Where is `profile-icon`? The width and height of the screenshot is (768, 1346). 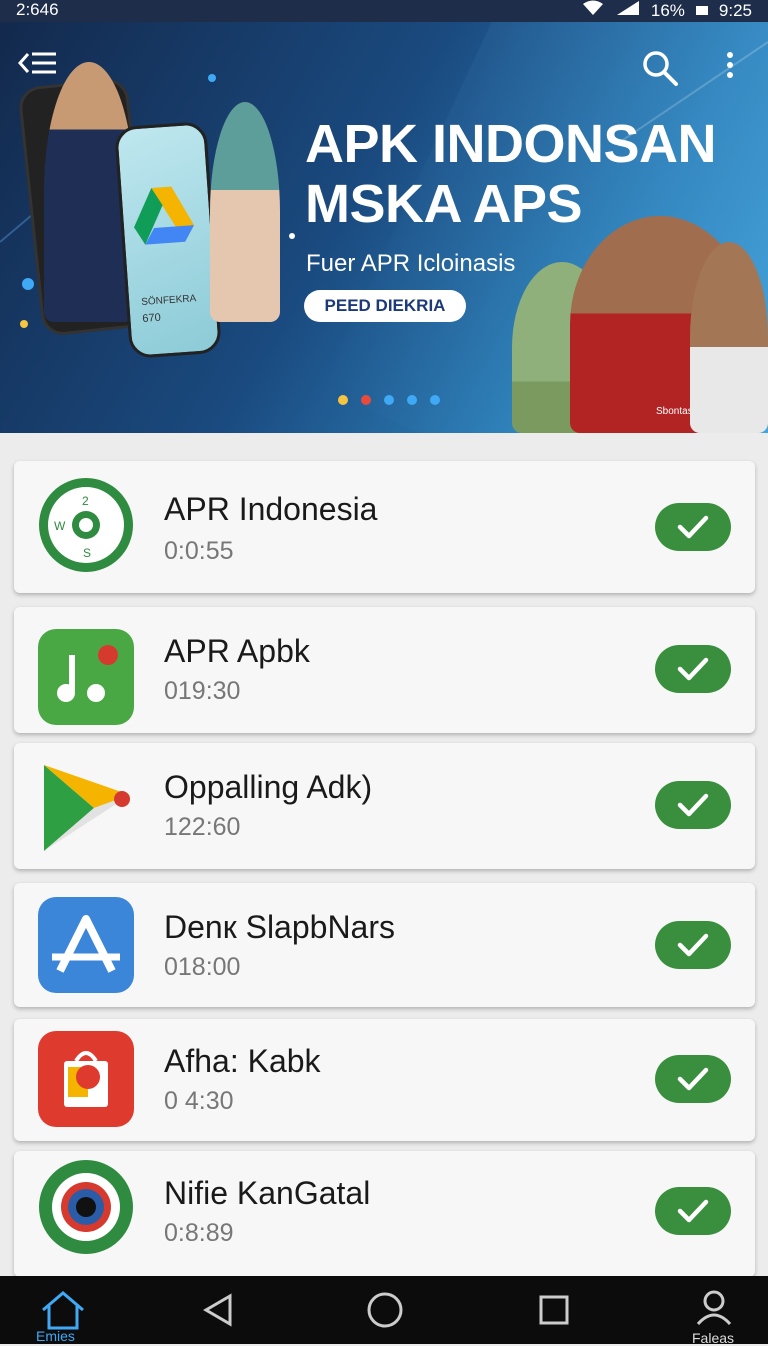 profile-icon is located at coordinates (714, 1308).